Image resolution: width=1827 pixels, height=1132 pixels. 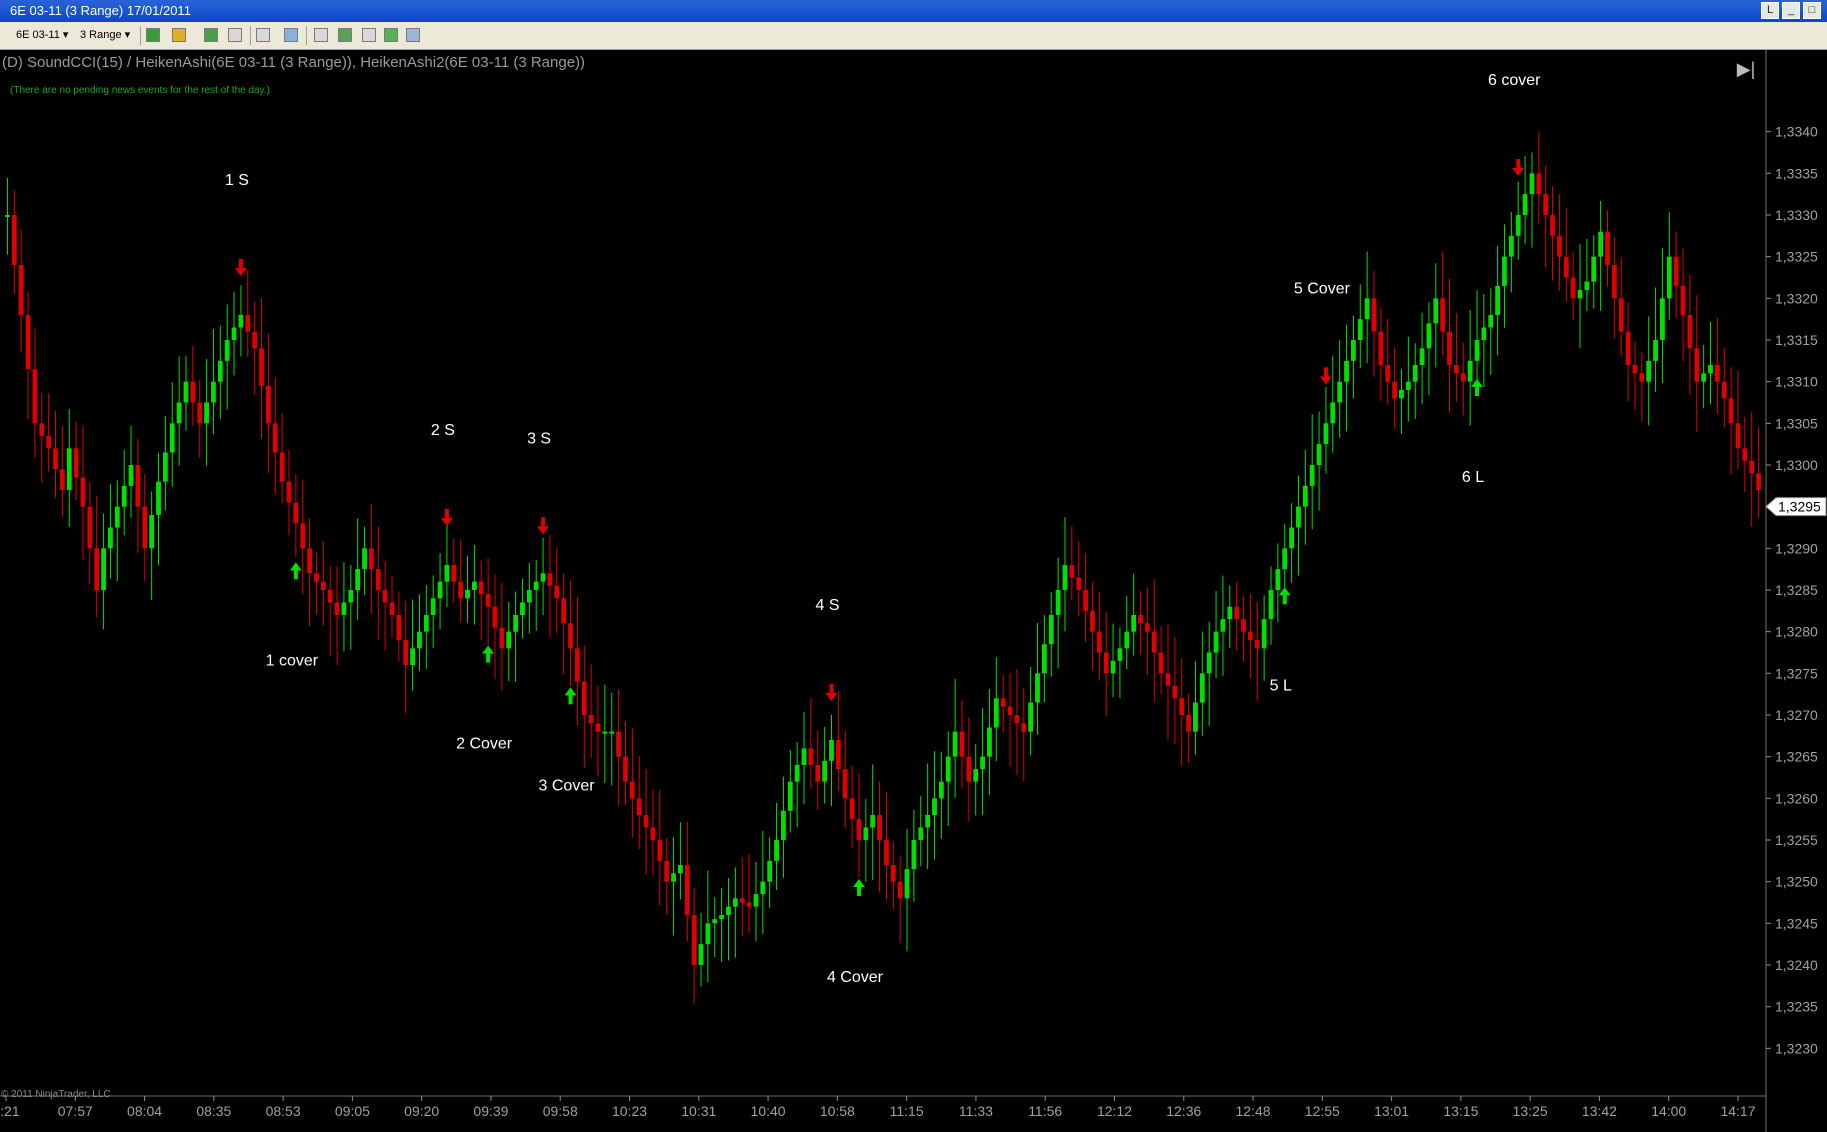 I want to click on window-title: 6E 03-11 (3 Range) 17/01/2011, so click(x=100, y=10).